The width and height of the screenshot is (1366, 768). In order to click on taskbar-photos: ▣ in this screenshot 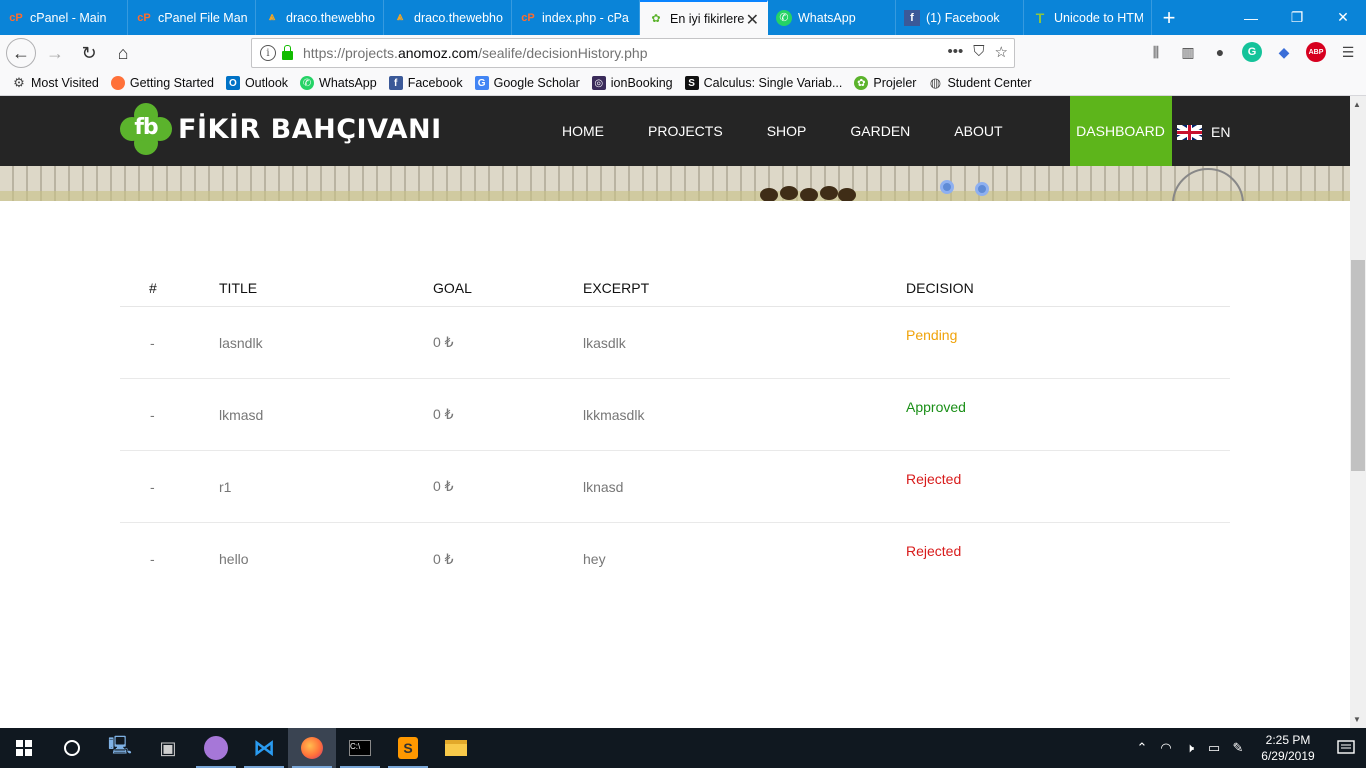, I will do `click(168, 748)`.